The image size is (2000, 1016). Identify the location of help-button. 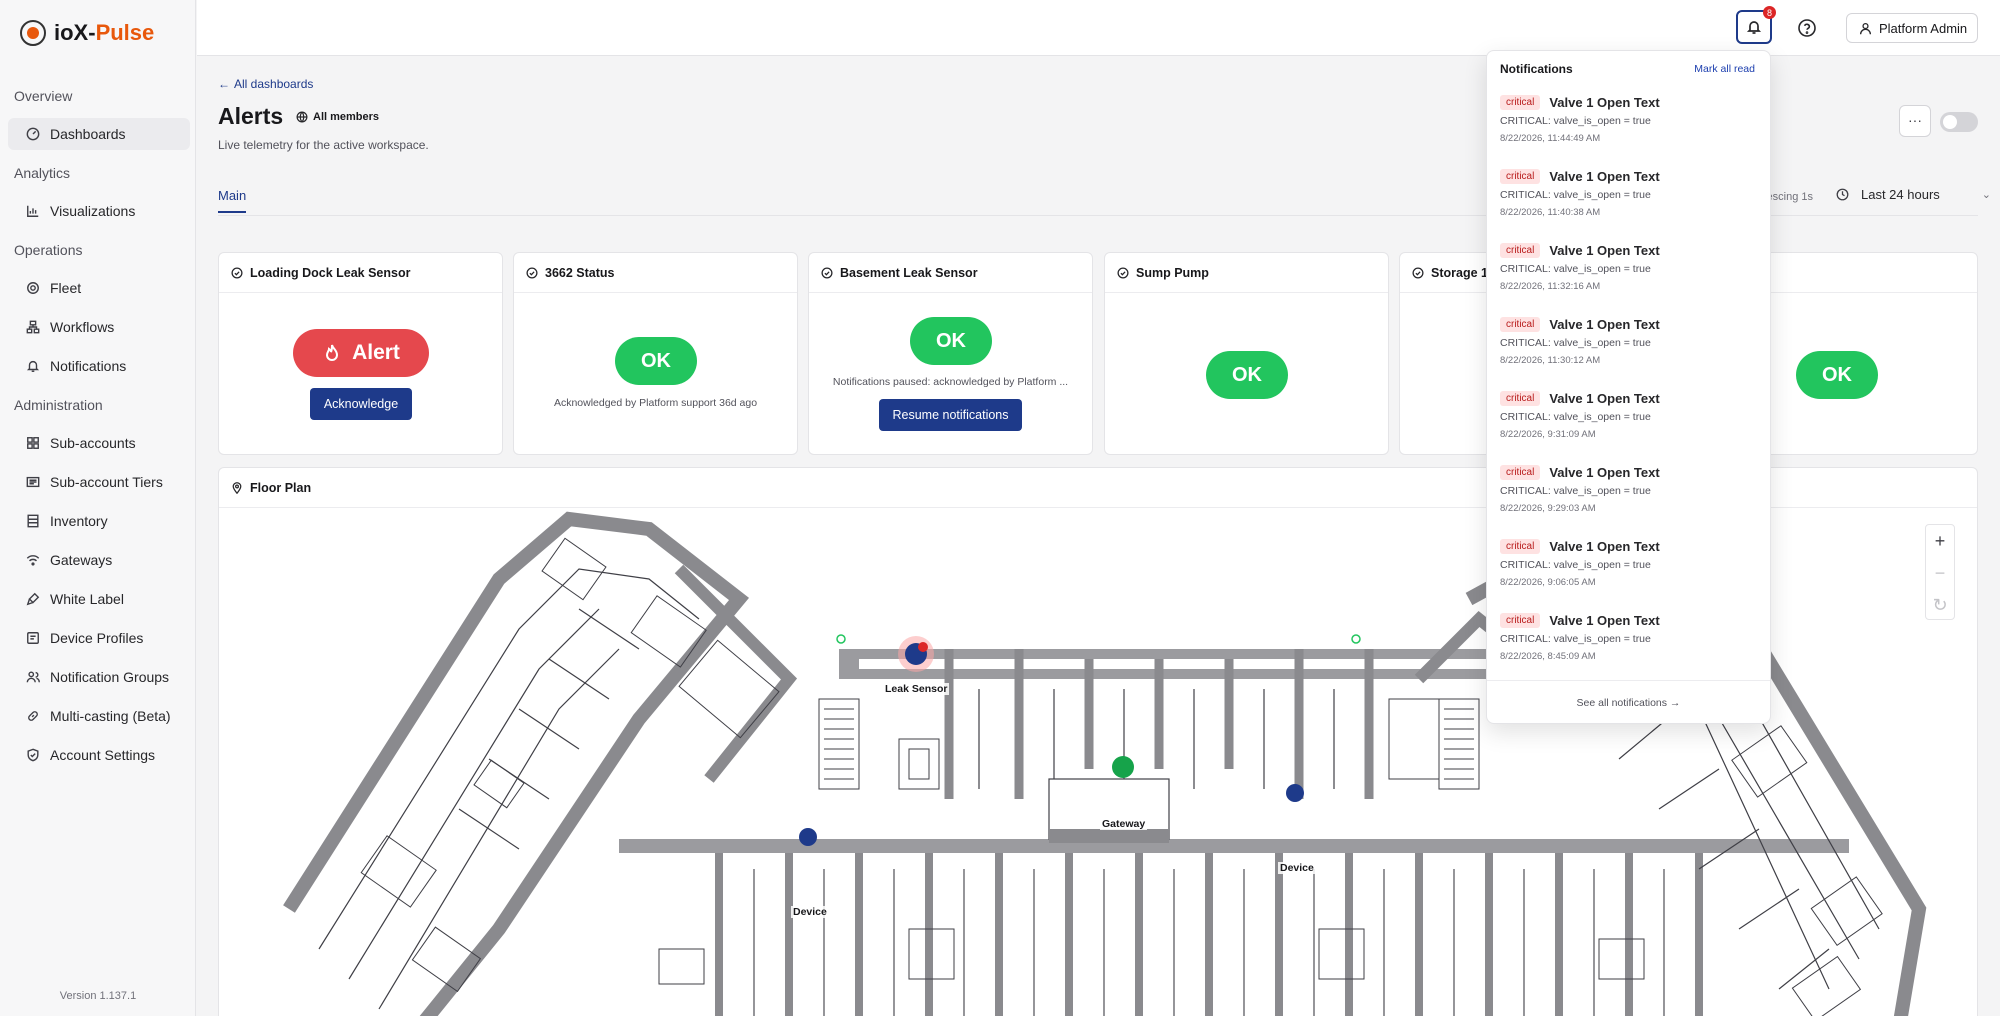
(1807, 28).